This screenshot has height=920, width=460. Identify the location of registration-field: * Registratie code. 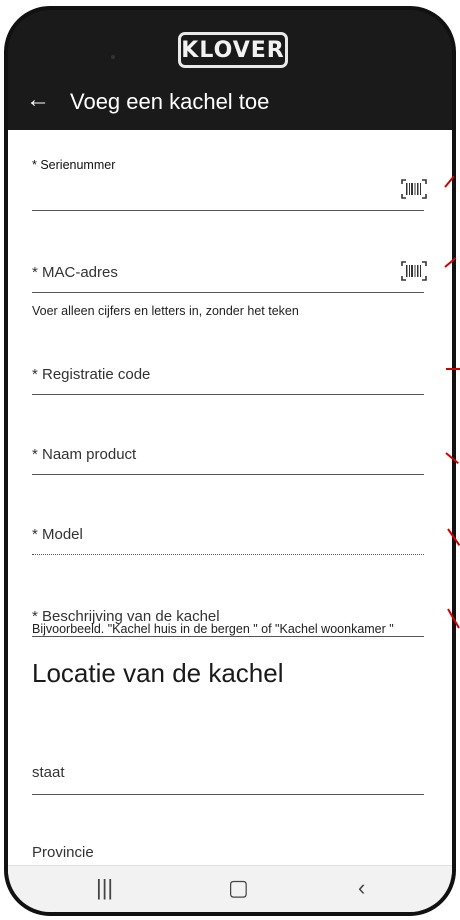
(228, 368).